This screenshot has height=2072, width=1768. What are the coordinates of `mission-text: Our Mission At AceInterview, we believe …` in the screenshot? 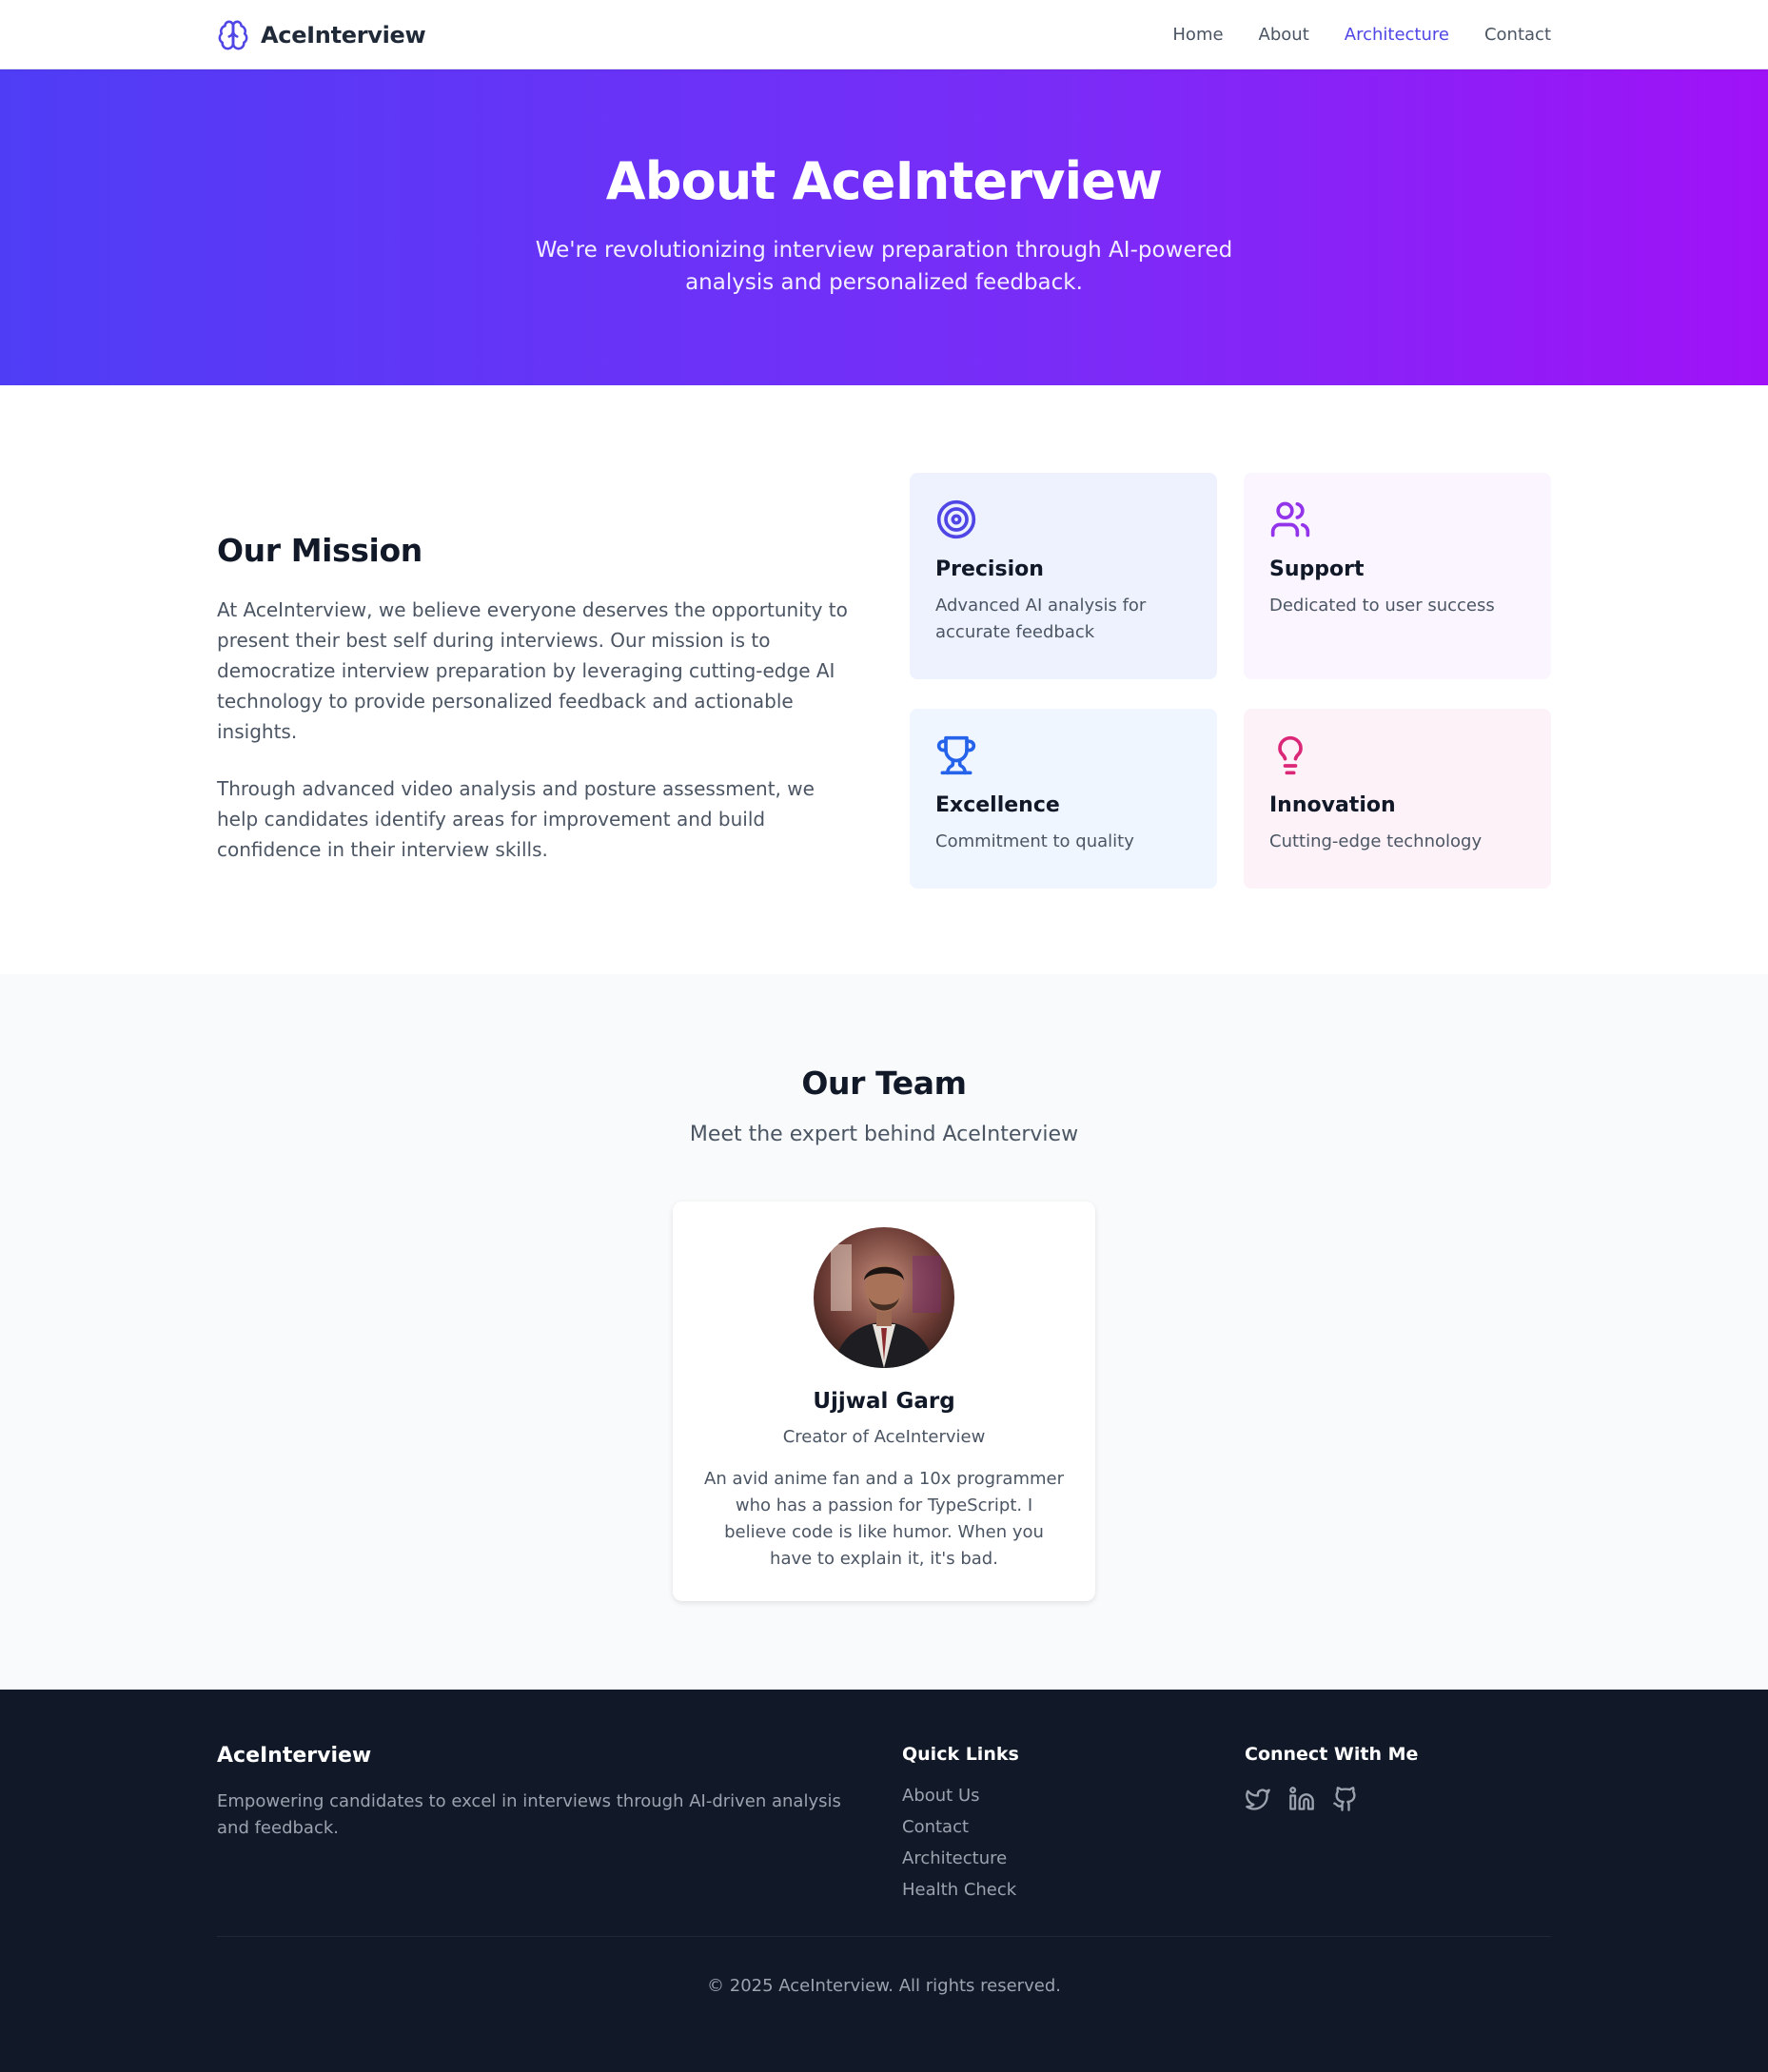 It's located at (538, 682).